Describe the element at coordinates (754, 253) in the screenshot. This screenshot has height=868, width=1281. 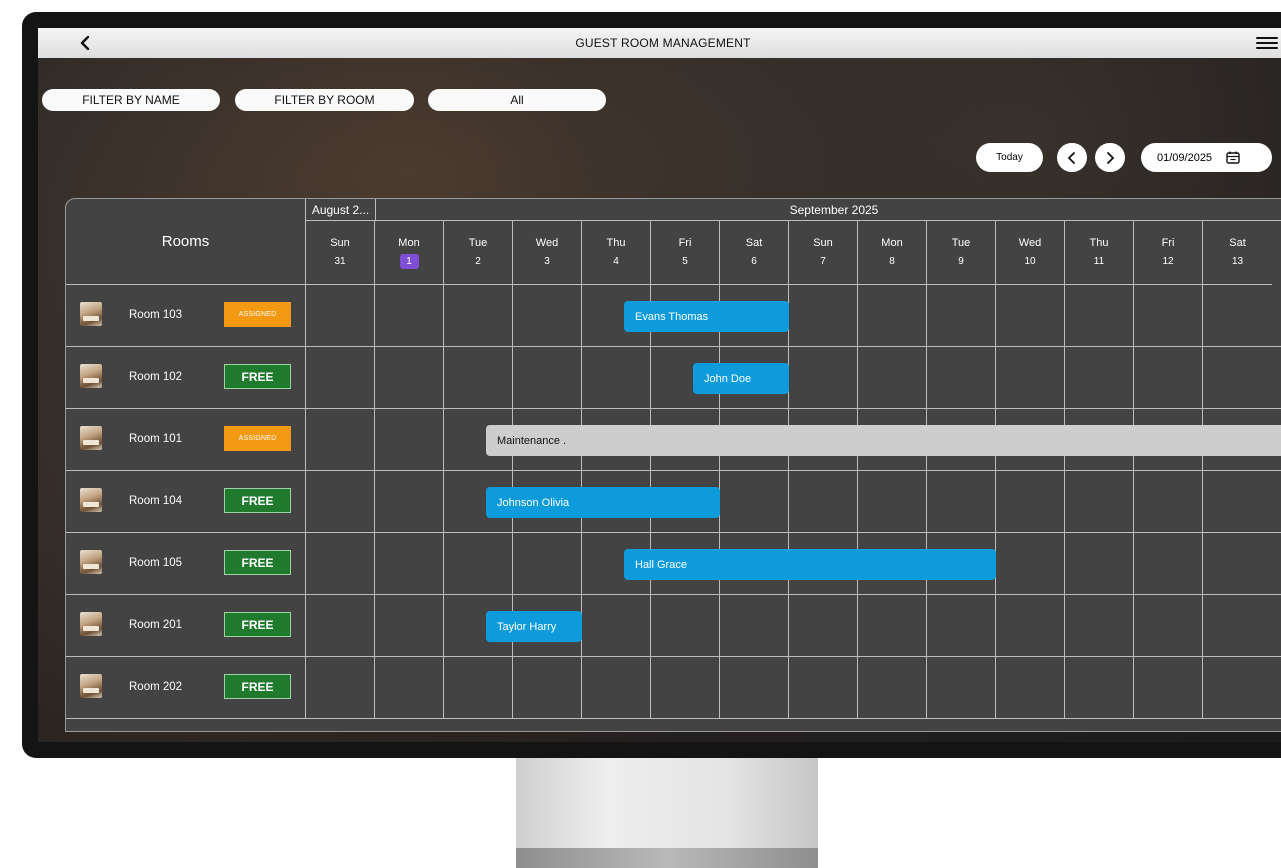
I see `day-header-6: Sat 6` at that location.